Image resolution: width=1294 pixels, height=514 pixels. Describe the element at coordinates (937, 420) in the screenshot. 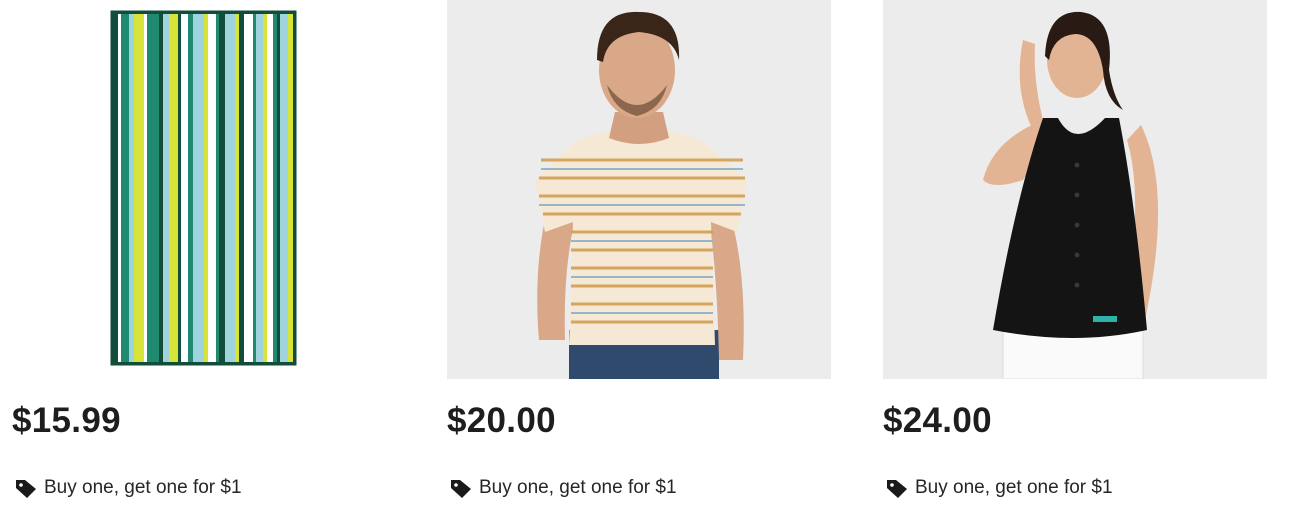

I see `product-price: $24.00` at that location.